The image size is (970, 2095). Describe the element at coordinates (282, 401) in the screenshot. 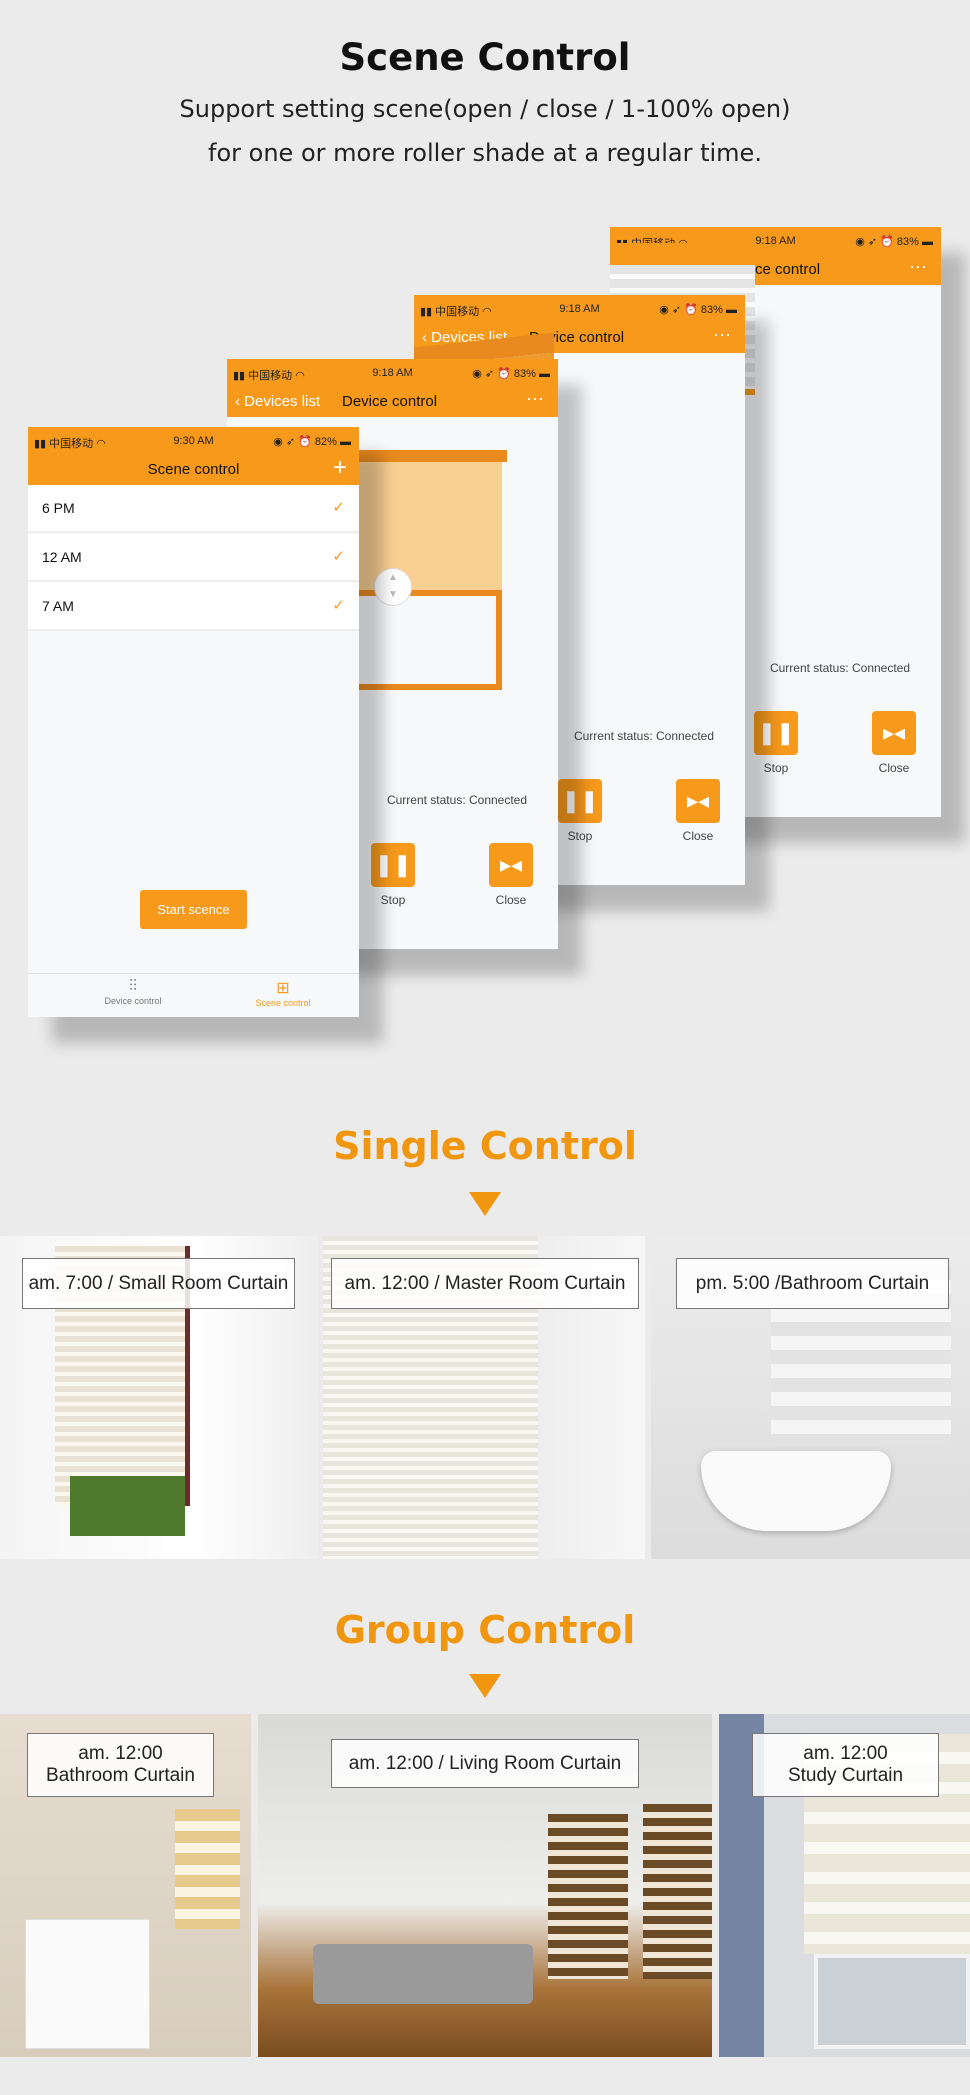

I see `back-label: Devices list` at that location.